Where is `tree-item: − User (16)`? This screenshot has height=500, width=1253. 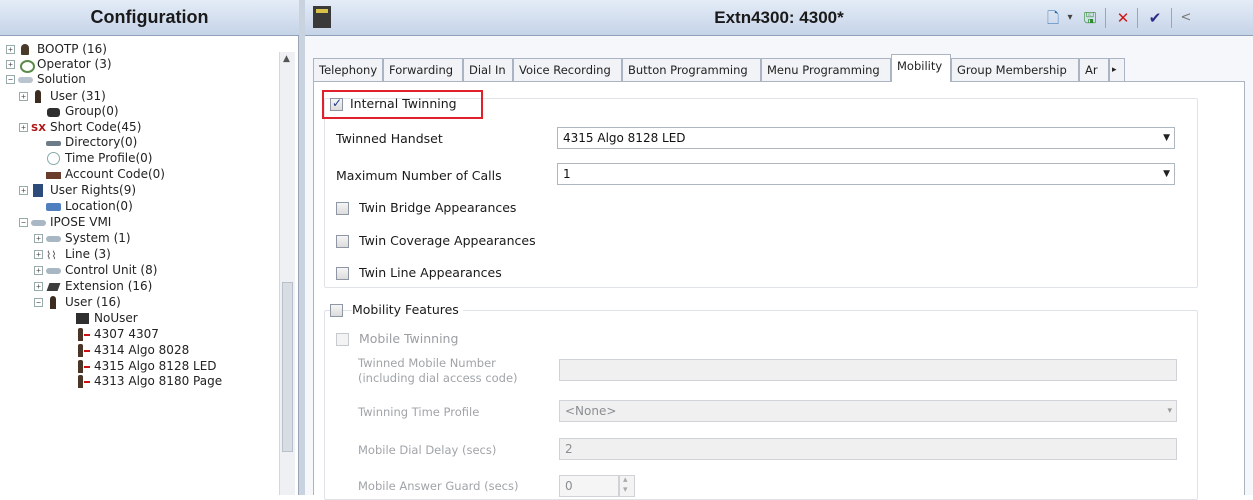
tree-item: − User (16) is located at coordinates (77, 302).